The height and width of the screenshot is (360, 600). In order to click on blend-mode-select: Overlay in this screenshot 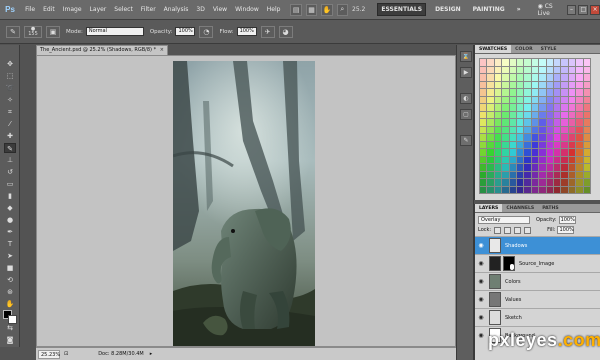, I will do `click(504, 220)`.